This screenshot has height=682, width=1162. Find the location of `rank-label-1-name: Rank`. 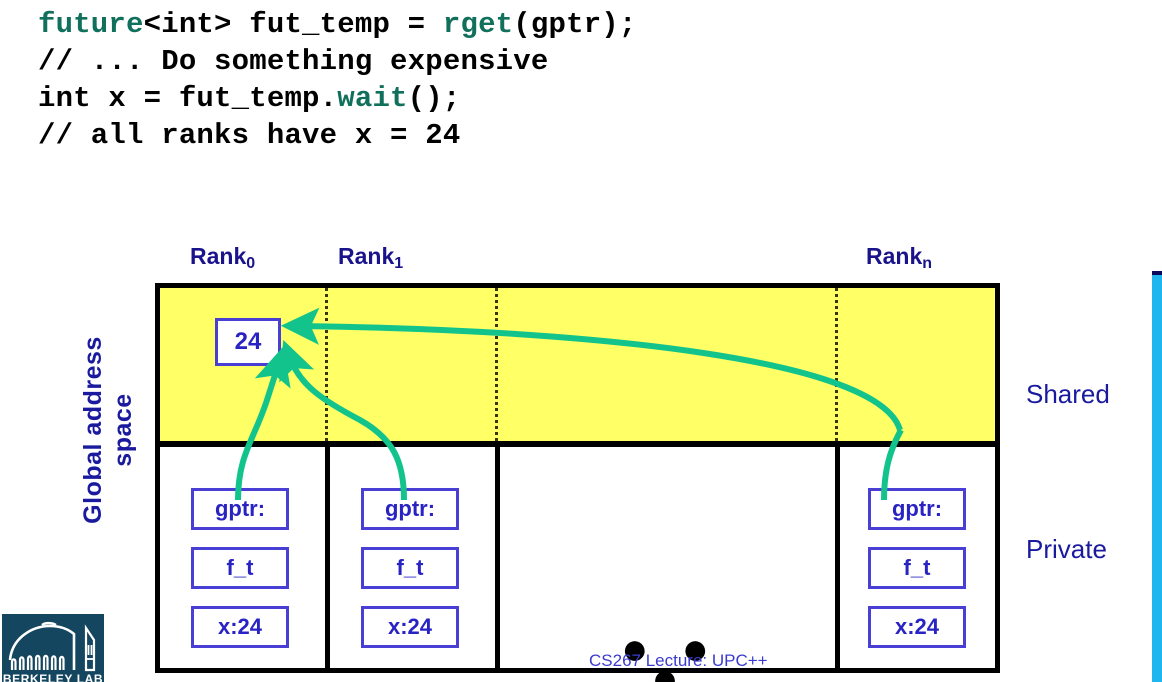

rank-label-1-name: Rank is located at coordinates (366, 256).